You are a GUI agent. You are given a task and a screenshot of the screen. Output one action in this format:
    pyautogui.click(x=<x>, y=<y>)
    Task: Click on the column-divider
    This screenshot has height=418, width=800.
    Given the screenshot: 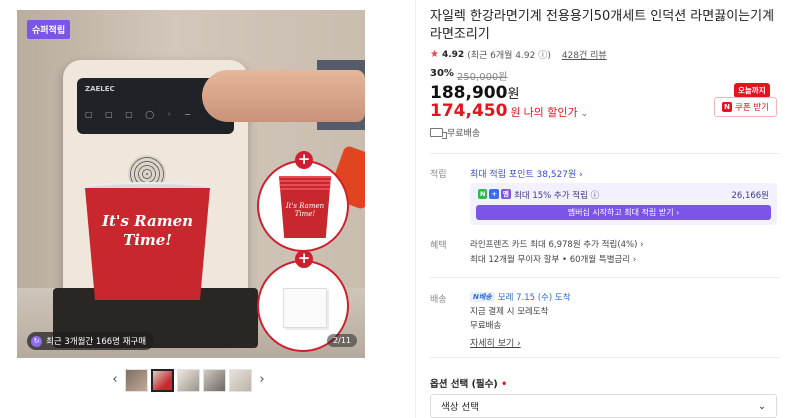 What is the action you would take?
    pyautogui.click(x=415, y=209)
    